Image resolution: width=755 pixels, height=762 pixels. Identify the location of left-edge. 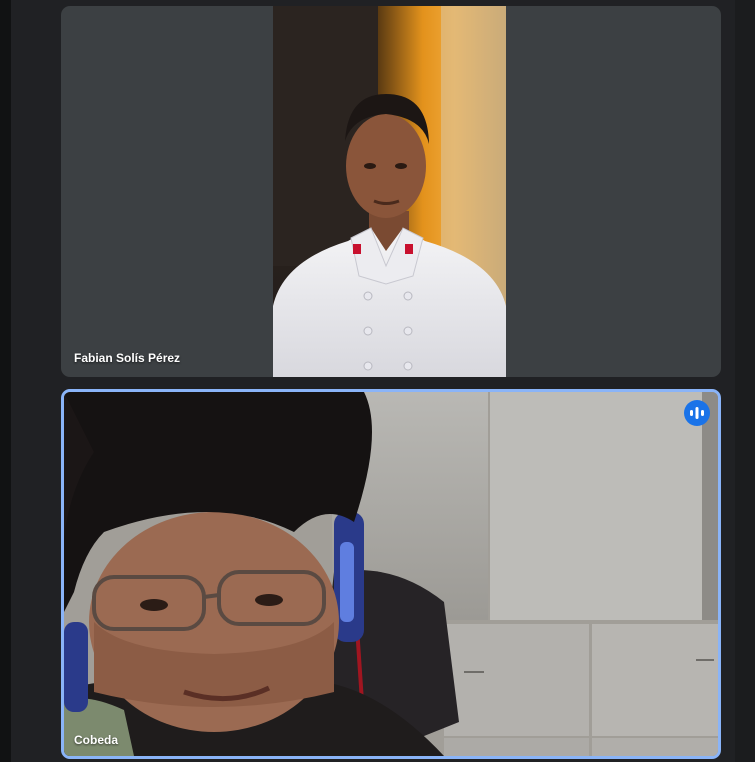
(5, 381).